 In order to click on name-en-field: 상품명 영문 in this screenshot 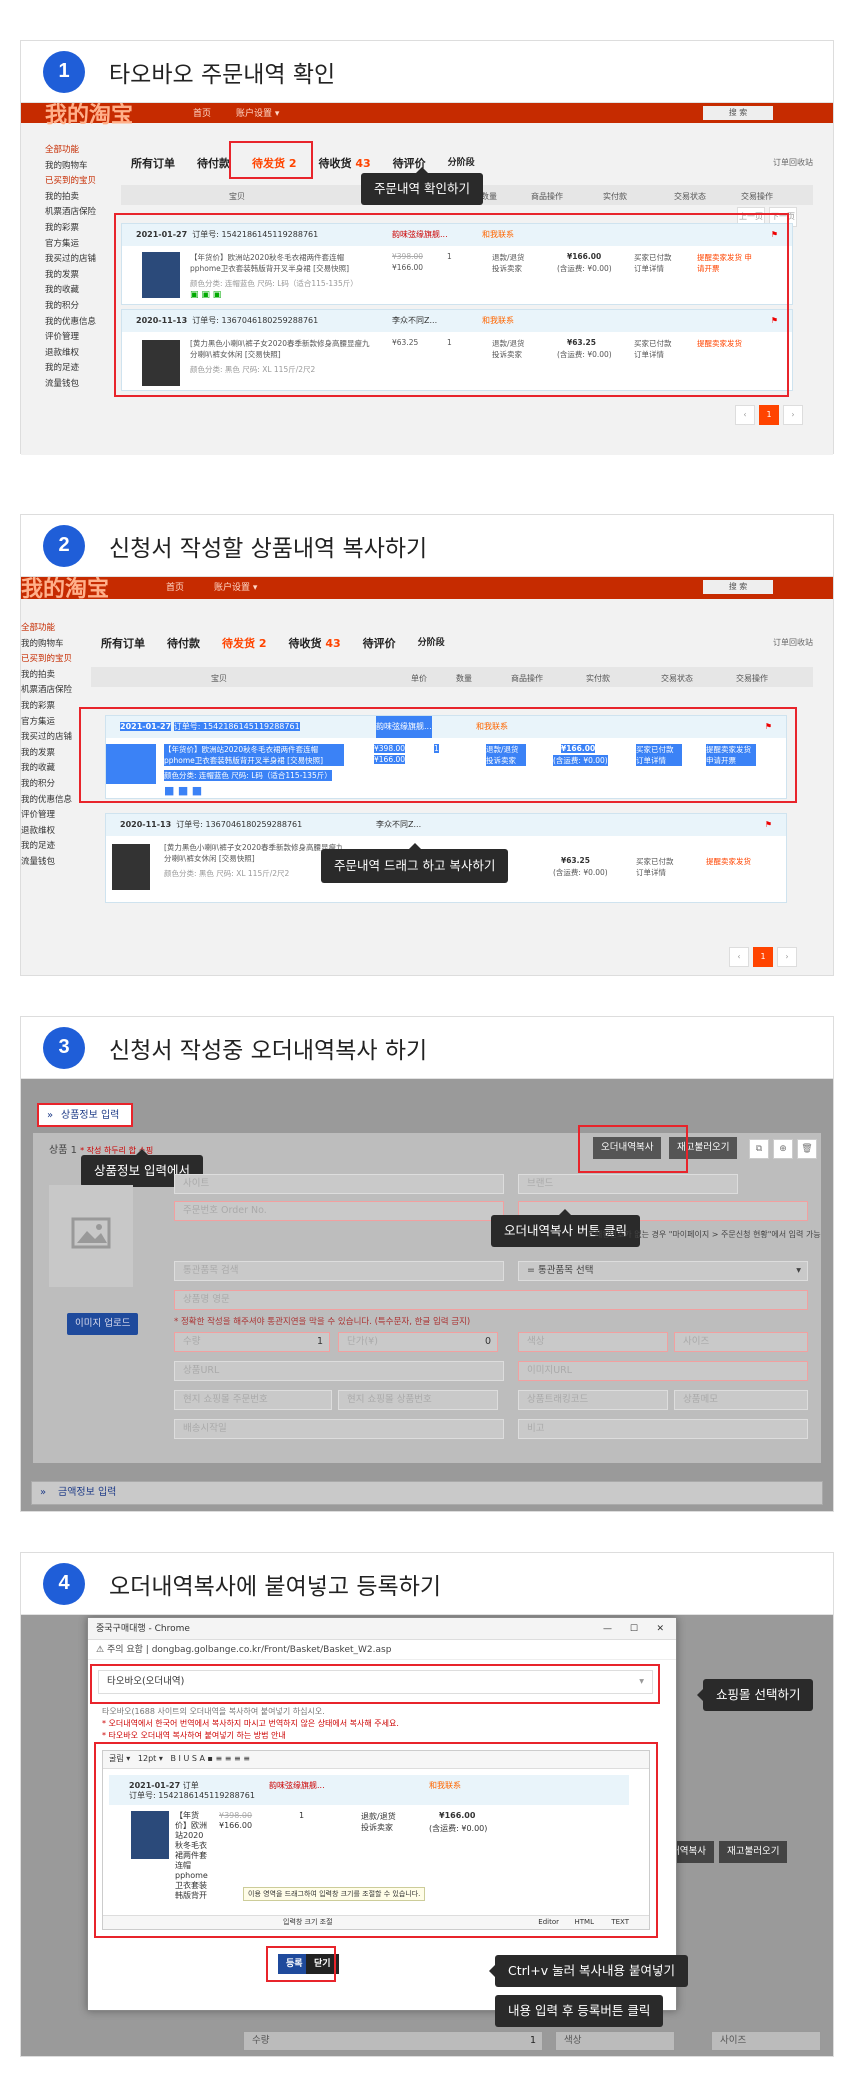, I will do `click(491, 1300)`.